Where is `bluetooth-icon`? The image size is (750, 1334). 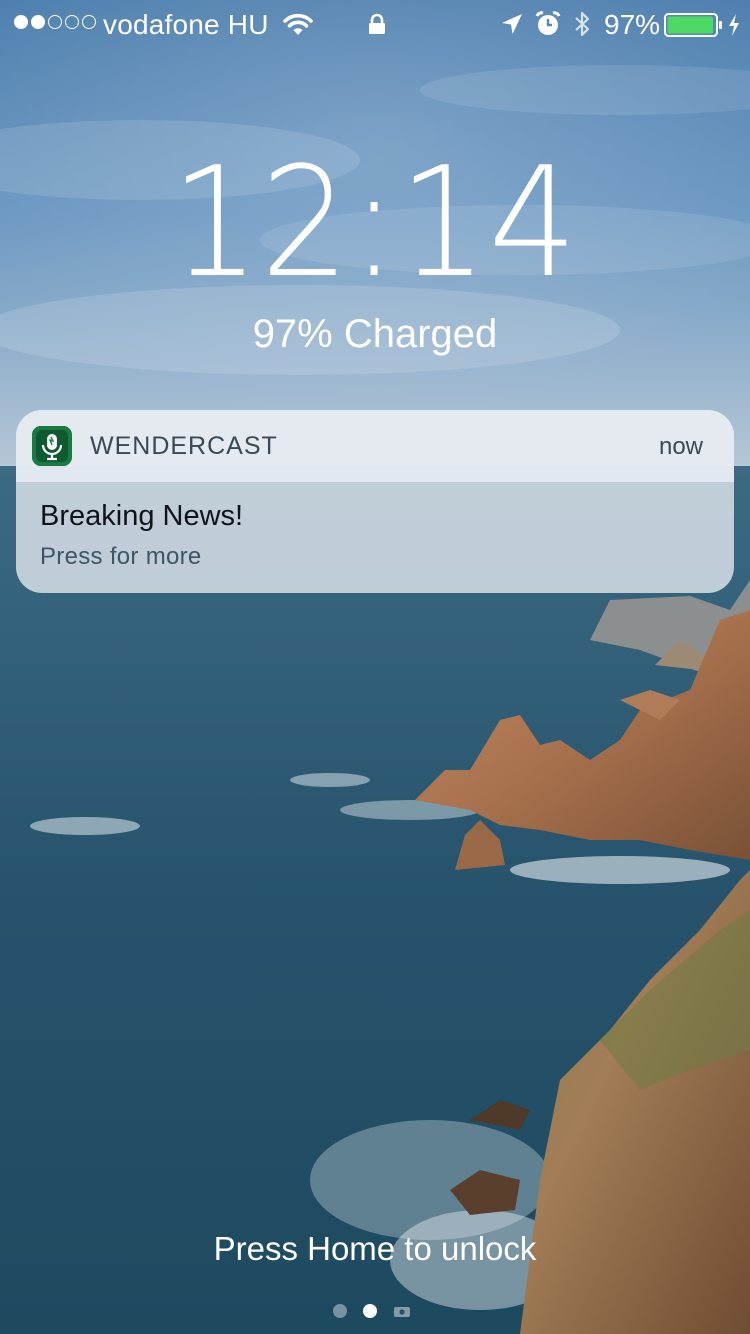 bluetooth-icon is located at coordinates (582, 24).